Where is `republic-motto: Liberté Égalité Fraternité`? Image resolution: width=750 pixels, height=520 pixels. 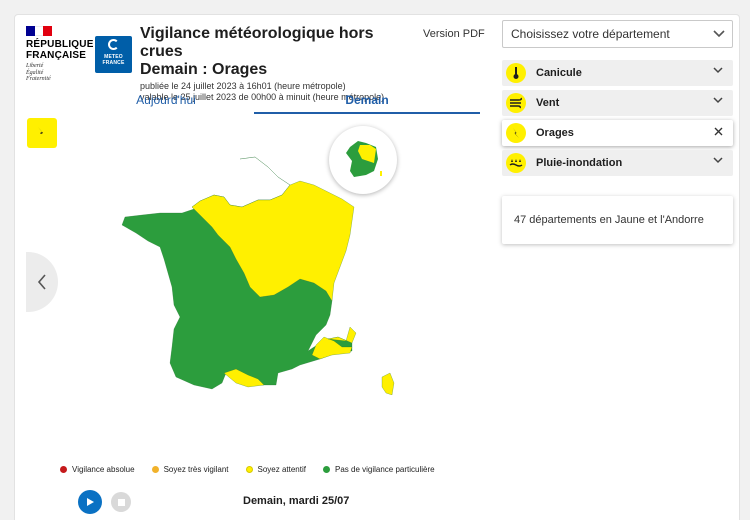
republic-motto: Liberté Égalité Fraternité is located at coordinates (38, 72).